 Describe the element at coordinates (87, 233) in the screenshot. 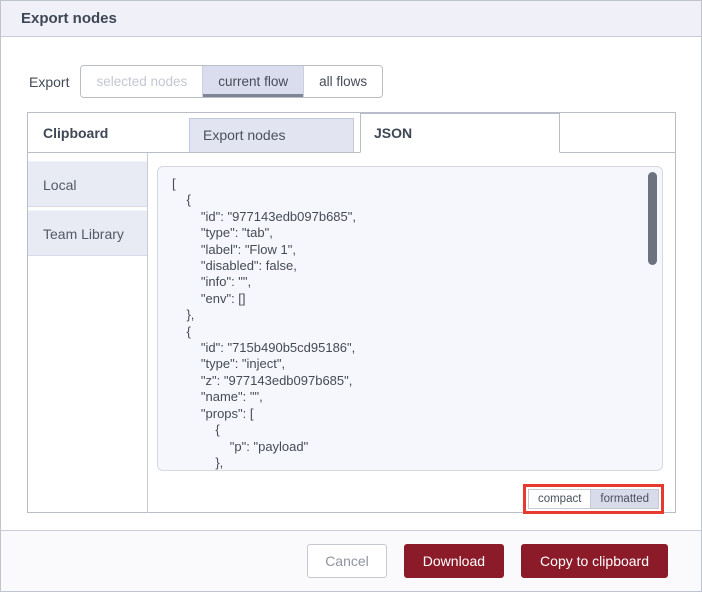

I see `sidebar-item-team-library: Team Library` at that location.